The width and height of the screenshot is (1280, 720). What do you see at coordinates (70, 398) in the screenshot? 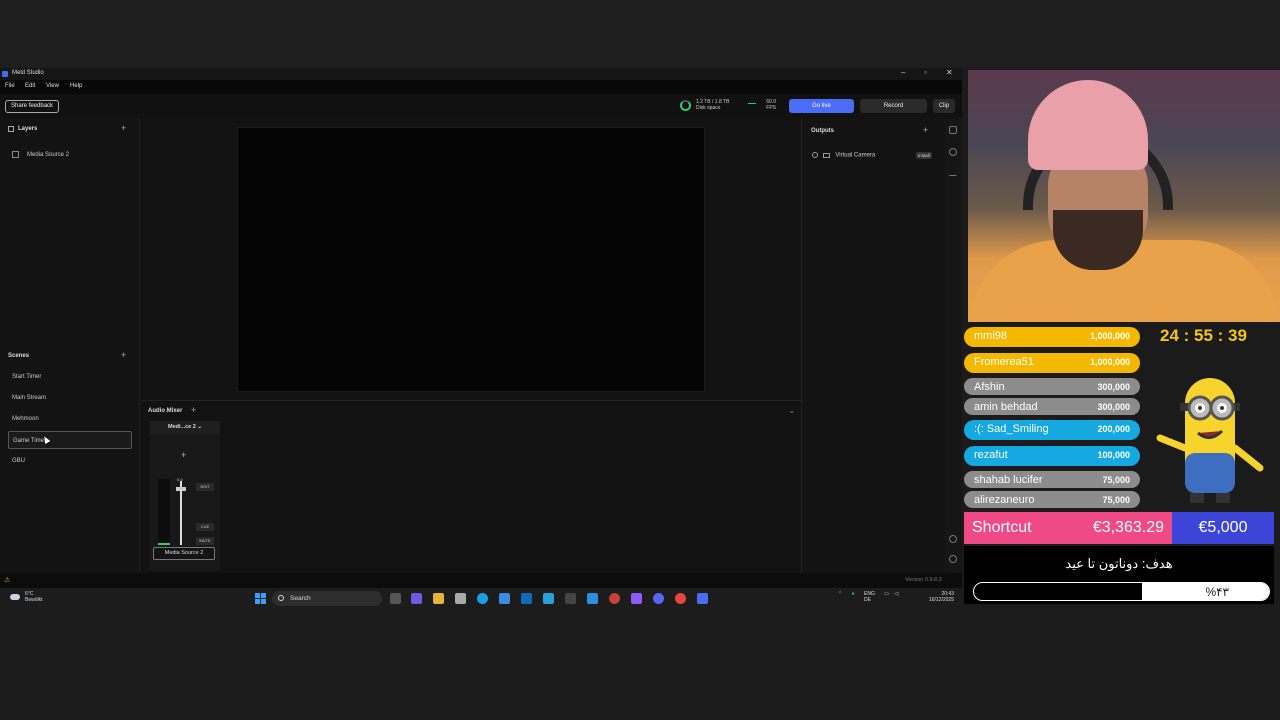
I see `scene-main-stream: Main Stream` at bounding box center [70, 398].